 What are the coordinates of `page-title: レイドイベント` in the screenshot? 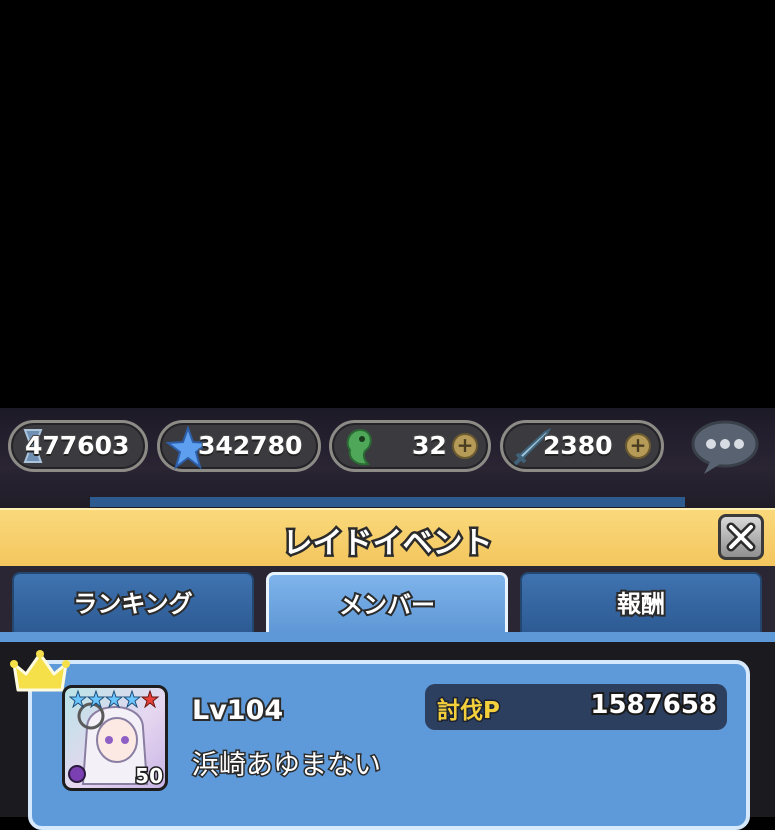 It's located at (387, 544).